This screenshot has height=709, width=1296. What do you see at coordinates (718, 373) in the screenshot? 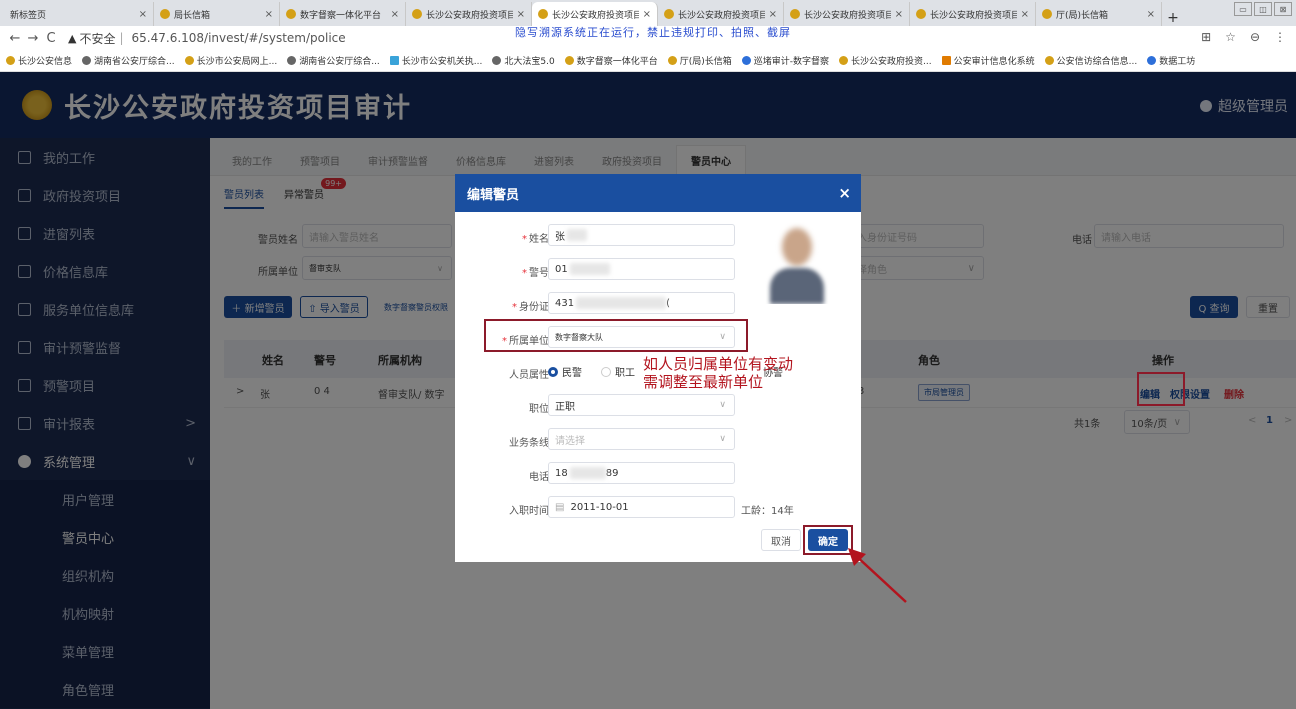
I see `annotation-text: 如人员归属单位有变动 需调整至最新单位` at bounding box center [718, 373].